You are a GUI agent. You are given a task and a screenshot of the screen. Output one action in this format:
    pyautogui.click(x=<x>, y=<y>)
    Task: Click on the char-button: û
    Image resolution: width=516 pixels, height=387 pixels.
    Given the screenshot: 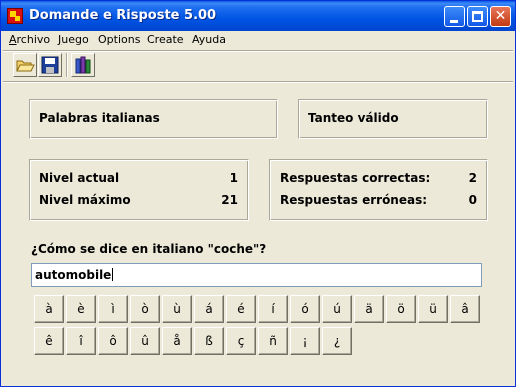 What is the action you would take?
    pyautogui.click(x=145, y=341)
    